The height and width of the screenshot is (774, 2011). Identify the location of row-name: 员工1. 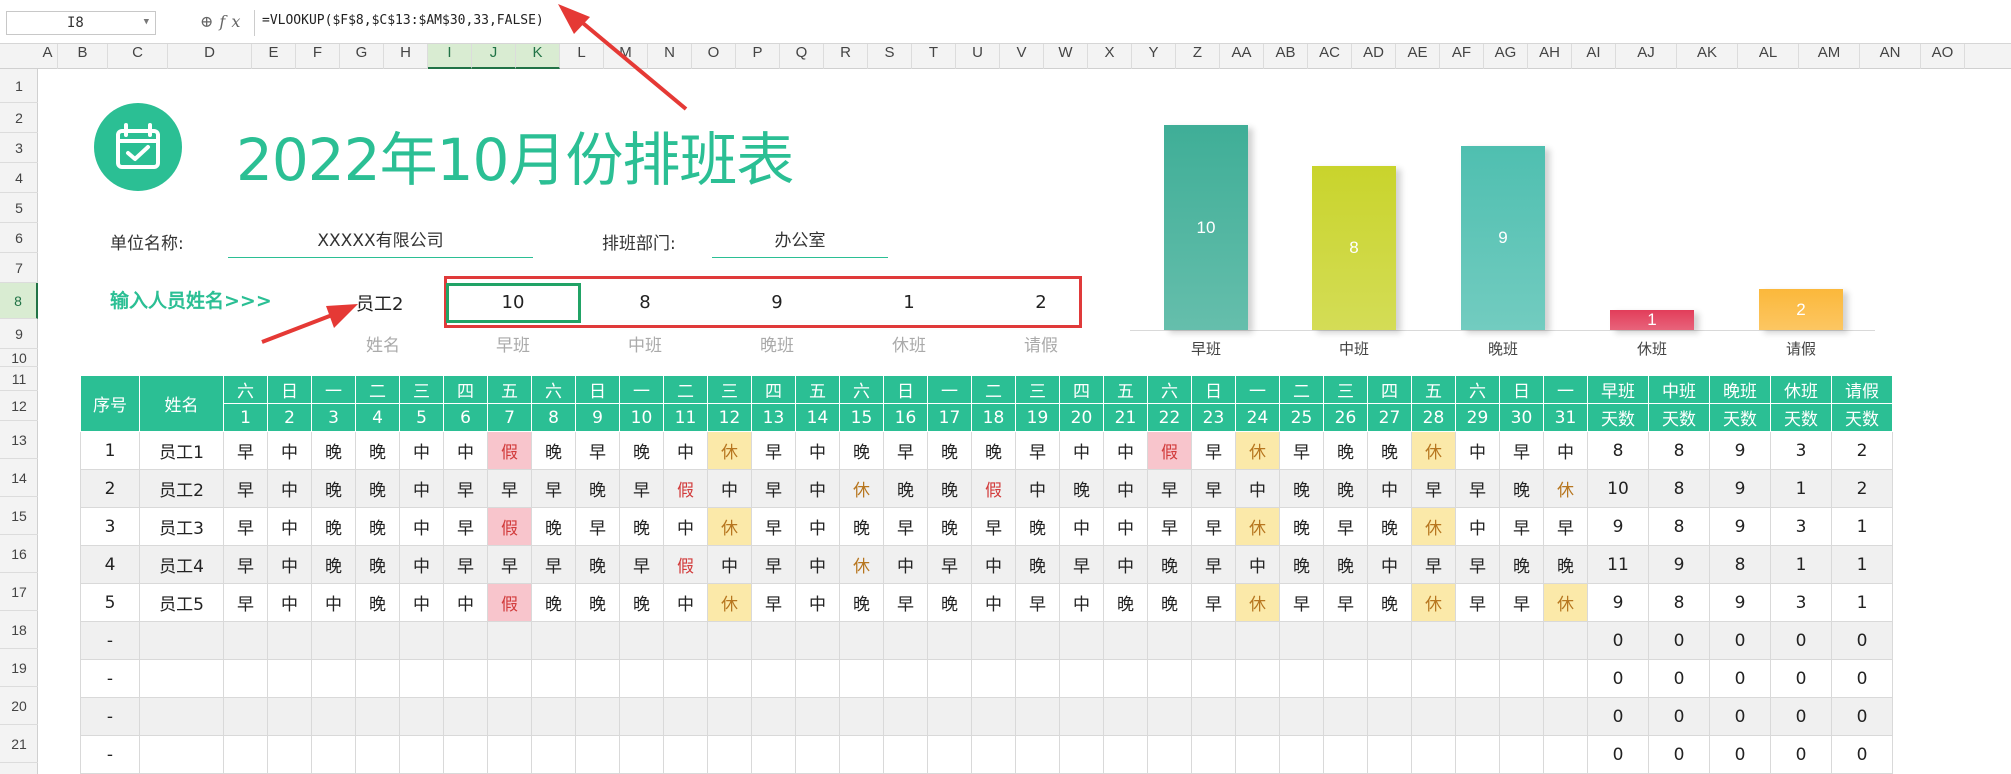
(181, 450).